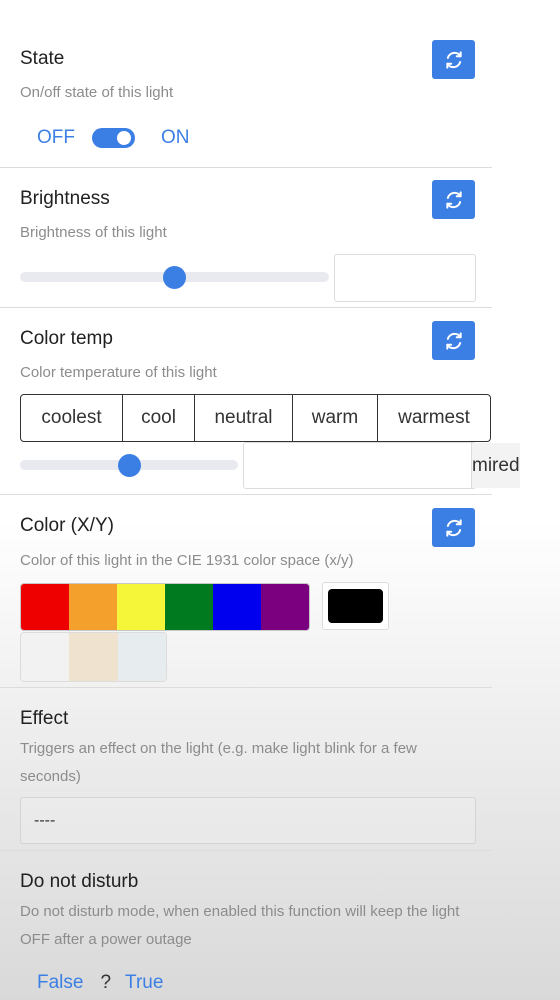 The image size is (560, 1000). What do you see at coordinates (124, 138) in the screenshot?
I see `switch-knob` at bounding box center [124, 138].